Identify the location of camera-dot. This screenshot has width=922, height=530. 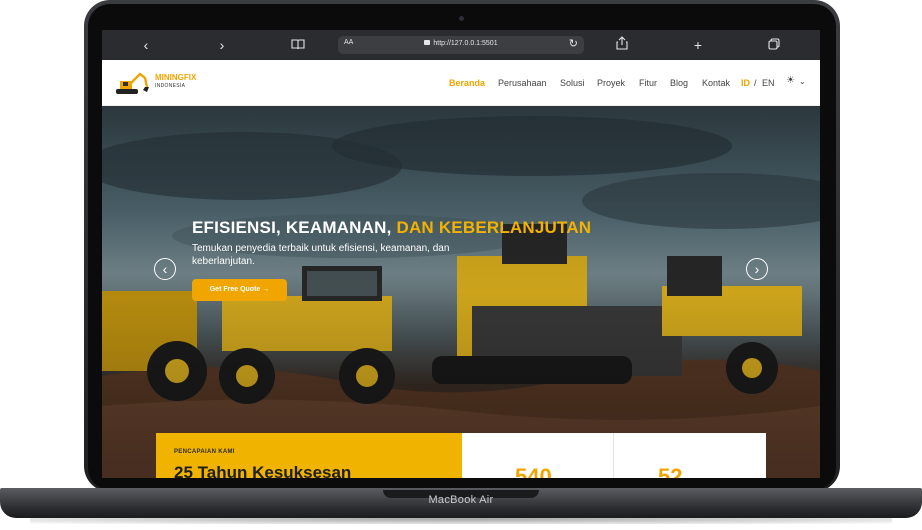
(461, 18).